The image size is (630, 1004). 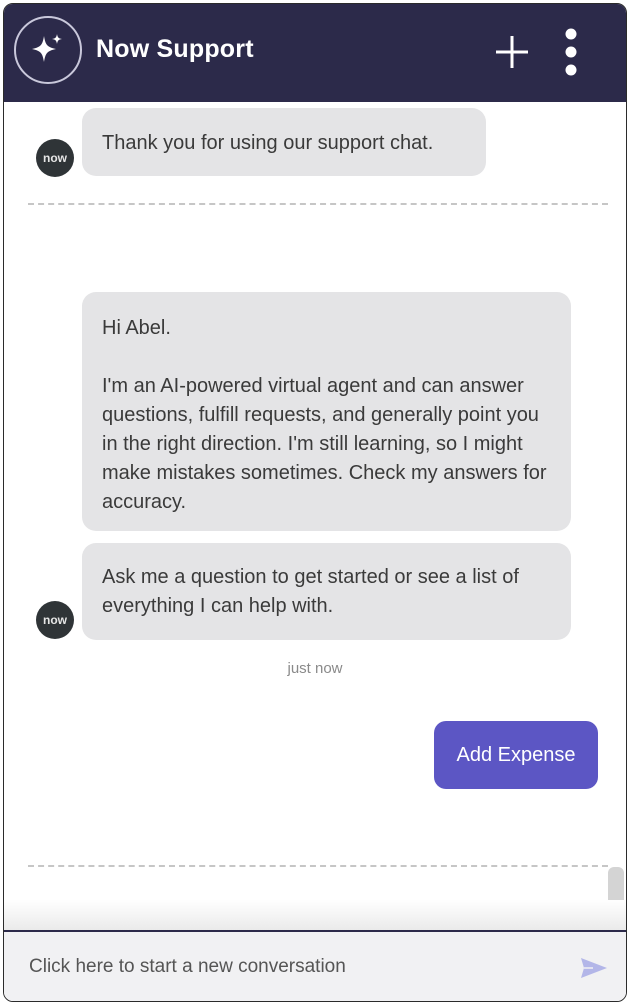 I want to click on add-expense-button: Add Expense, so click(x=516, y=755).